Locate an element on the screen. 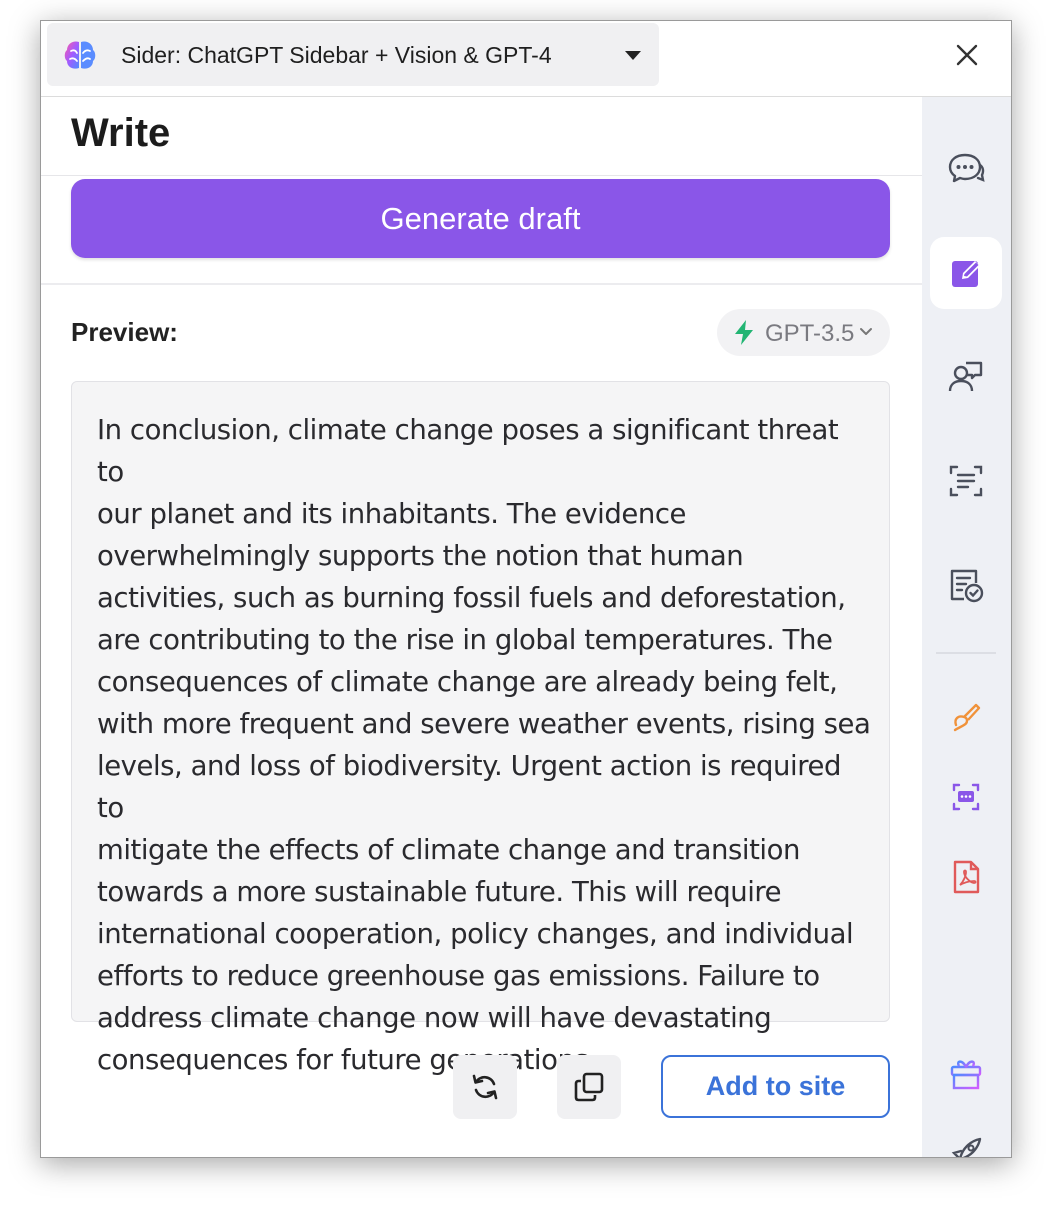 Image resolution: width=1054 pixels, height=1220 pixels. extension-title: Sider: ChatGPT Sidebar + Vision & GPT-4 is located at coordinates (336, 55).